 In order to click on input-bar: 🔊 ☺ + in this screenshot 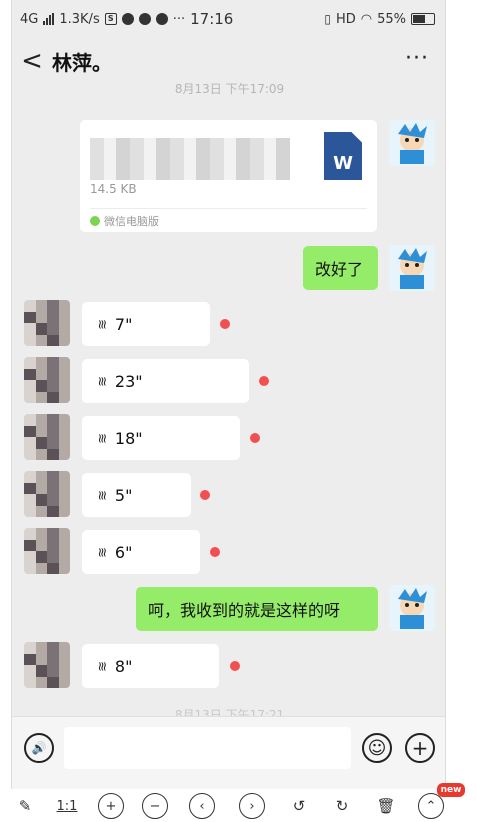, I will do `click(228, 752)`.